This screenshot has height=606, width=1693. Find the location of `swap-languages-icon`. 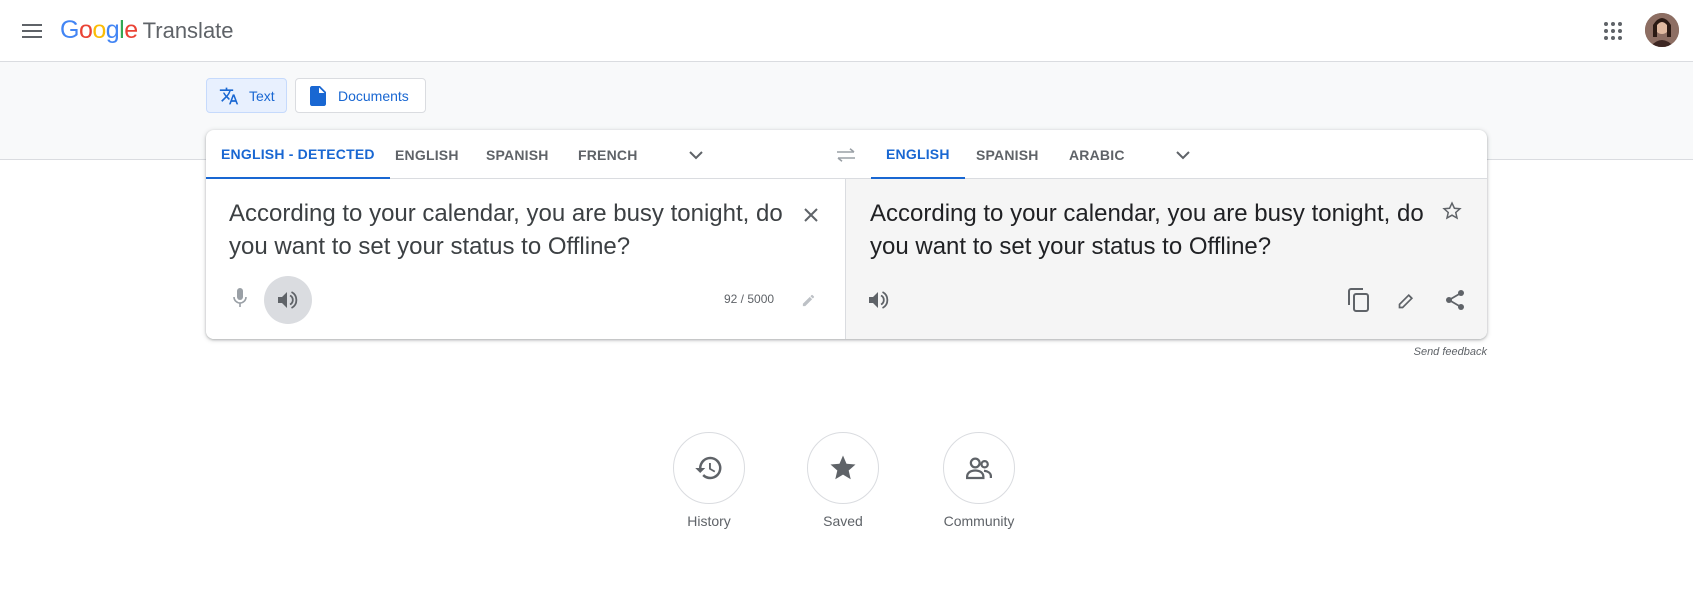

swap-languages-icon is located at coordinates (846, 155).